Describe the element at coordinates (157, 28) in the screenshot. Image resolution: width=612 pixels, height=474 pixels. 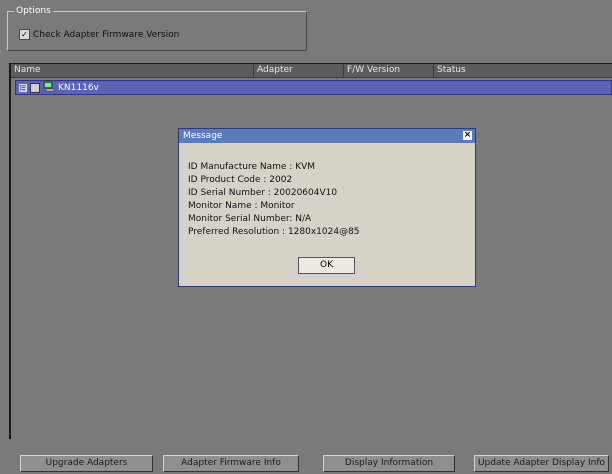
I see `options-group: Options ✓ Check Adapter Firmware Version` at that location.